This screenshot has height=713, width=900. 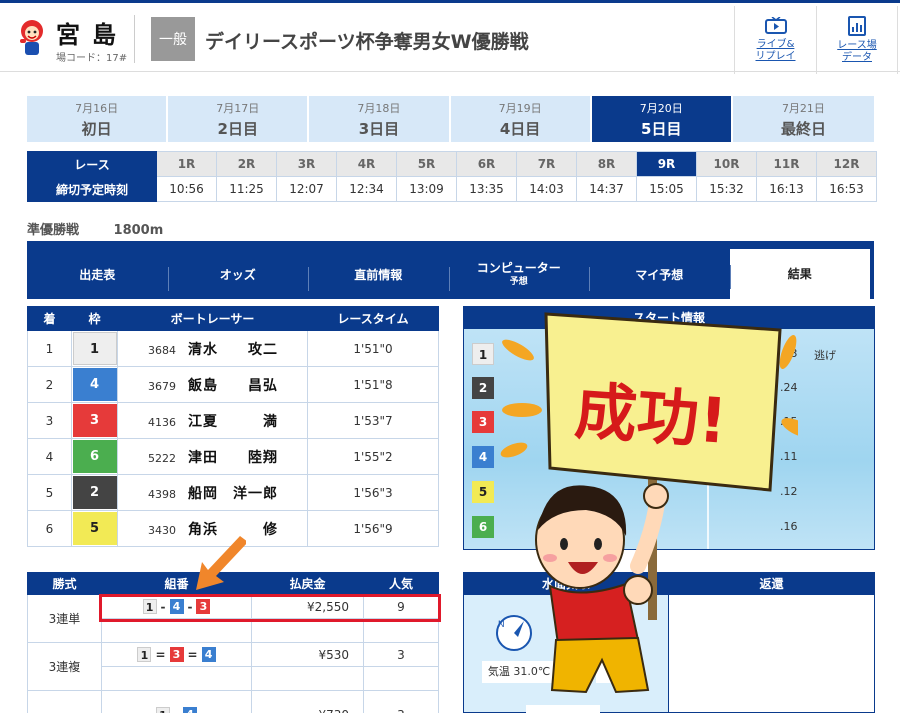 I want to click on tab-computer-prediction: コンピューター 予想, so click(x=519, y=275).